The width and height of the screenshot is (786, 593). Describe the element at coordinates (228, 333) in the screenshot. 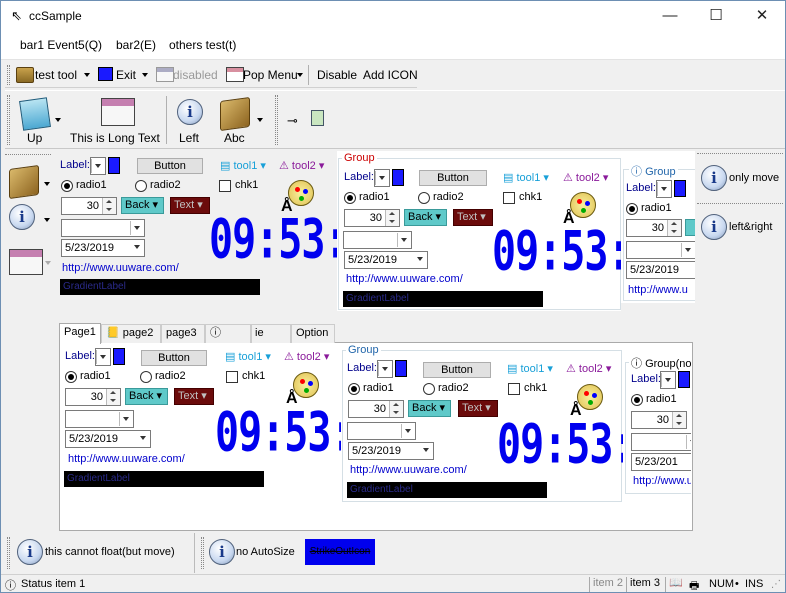

I see `tab-info: ⓘ` at that location.